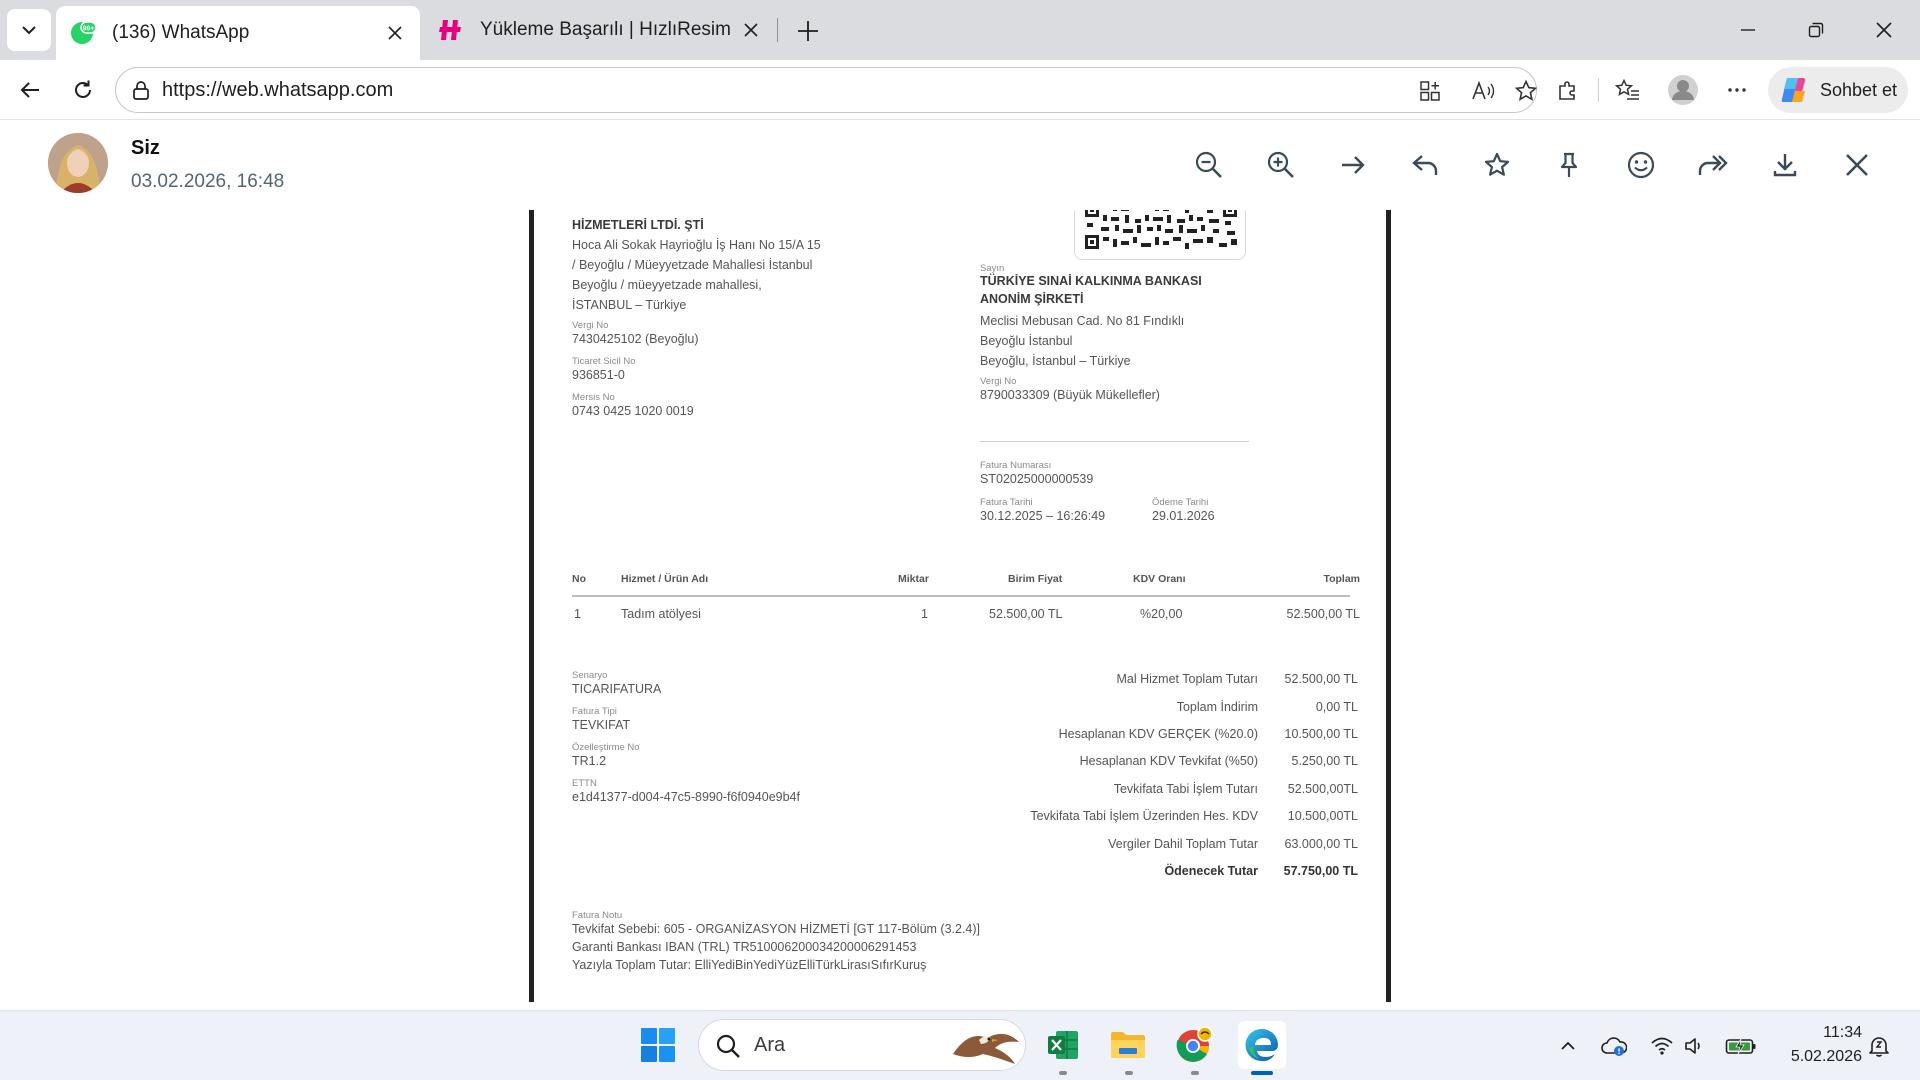 Image resolution: width=1920 pixels, height=1080 pixels. I want to click on wifi-tray-button, so click(1662, 1046).